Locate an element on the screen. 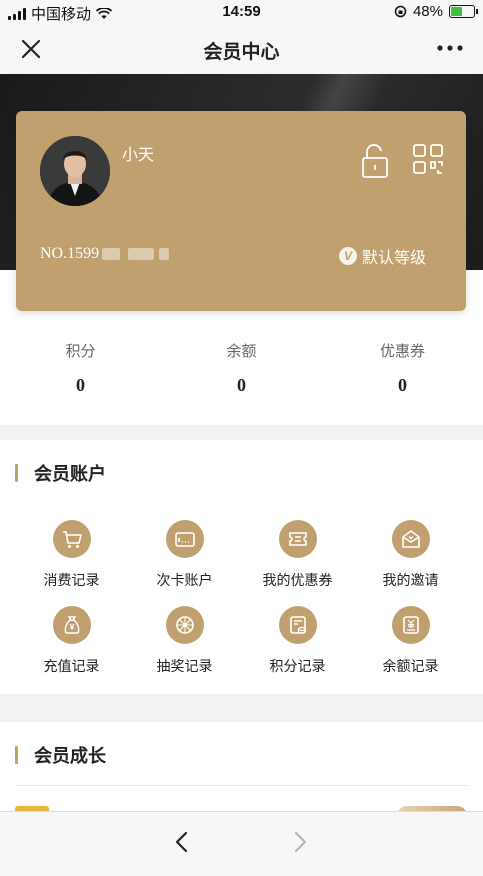 This screenshot has height=876, width=483. grid-item-consumption-records: 消费记录 is located at coordinates (71, 555).